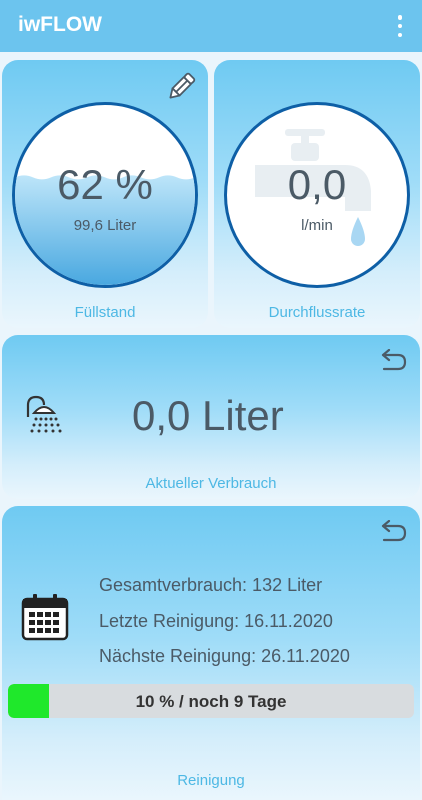  What do you see at coordinates (317, 312) in the screenshot?
I see `flow-rate-label: Durchflussrate` at bounding box center [317, 312].